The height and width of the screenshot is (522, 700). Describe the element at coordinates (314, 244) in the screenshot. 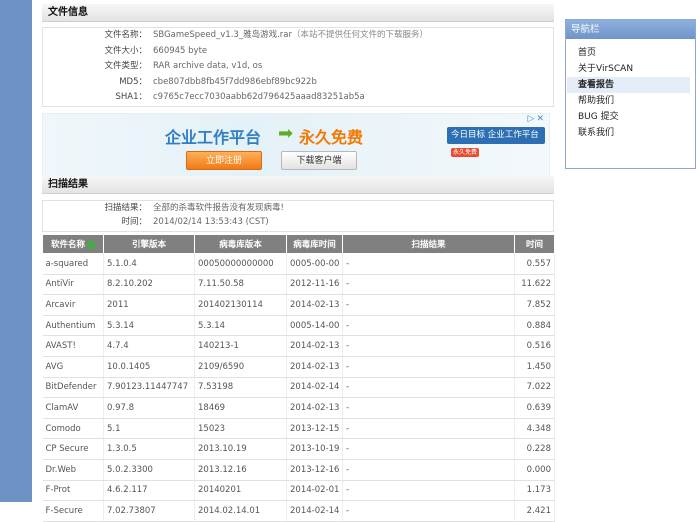

I see `col-virus-db-time: 病毒库时间` at that location.